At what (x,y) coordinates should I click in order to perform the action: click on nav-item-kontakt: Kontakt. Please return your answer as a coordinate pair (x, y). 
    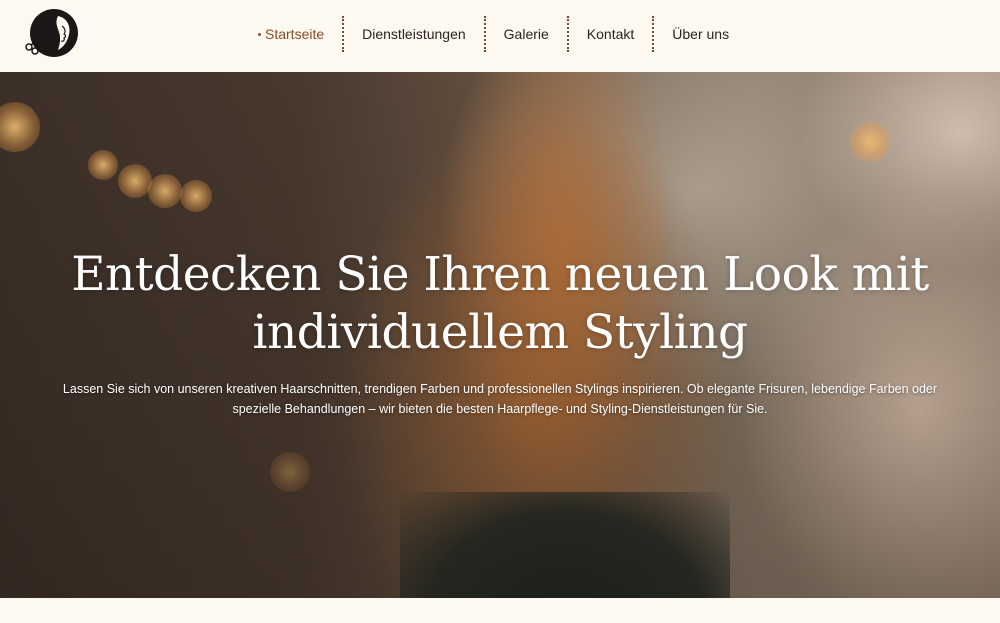
    Looking at the image, I should click on (610, 34).